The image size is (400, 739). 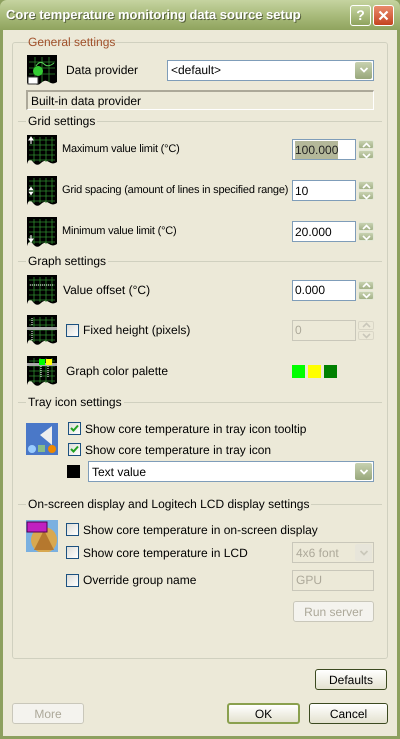 I want to click on number-field: 0.000, so click(x=324, y=290).